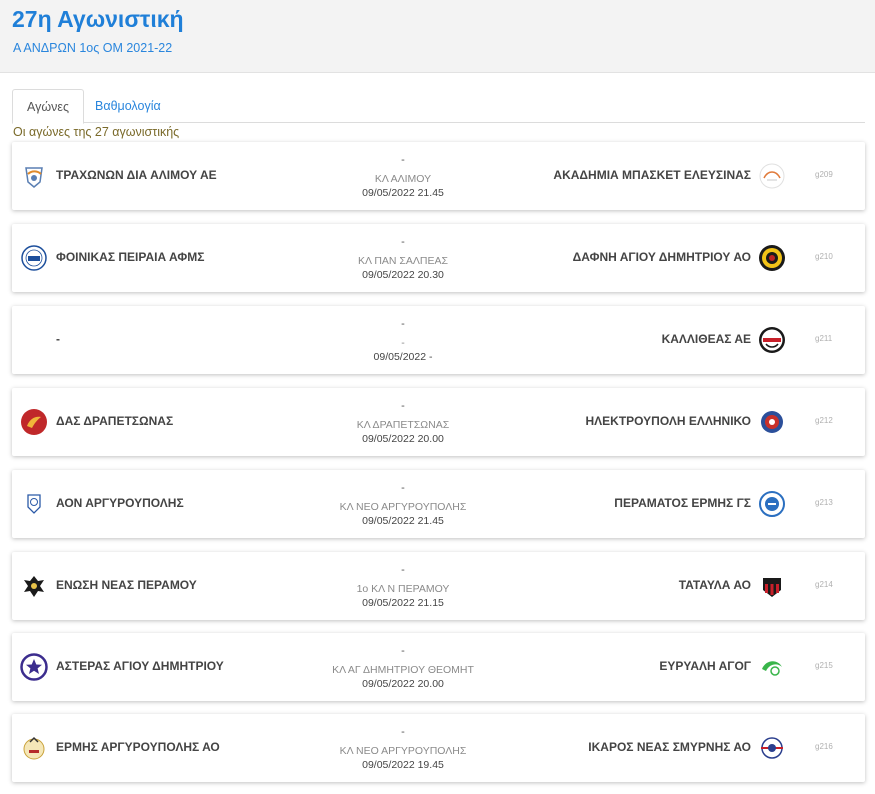 The height and width of the screenshot is (794, 875). Describe the element at coordinates (772, 176) in the screenshot. I see `akadimia-elefsinas-logo-icon` at that location.